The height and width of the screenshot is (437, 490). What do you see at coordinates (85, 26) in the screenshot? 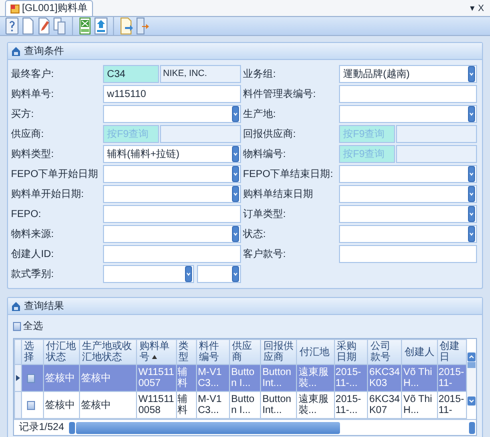
I see `spreadsheet-icon` at bounding box center [85, 26].